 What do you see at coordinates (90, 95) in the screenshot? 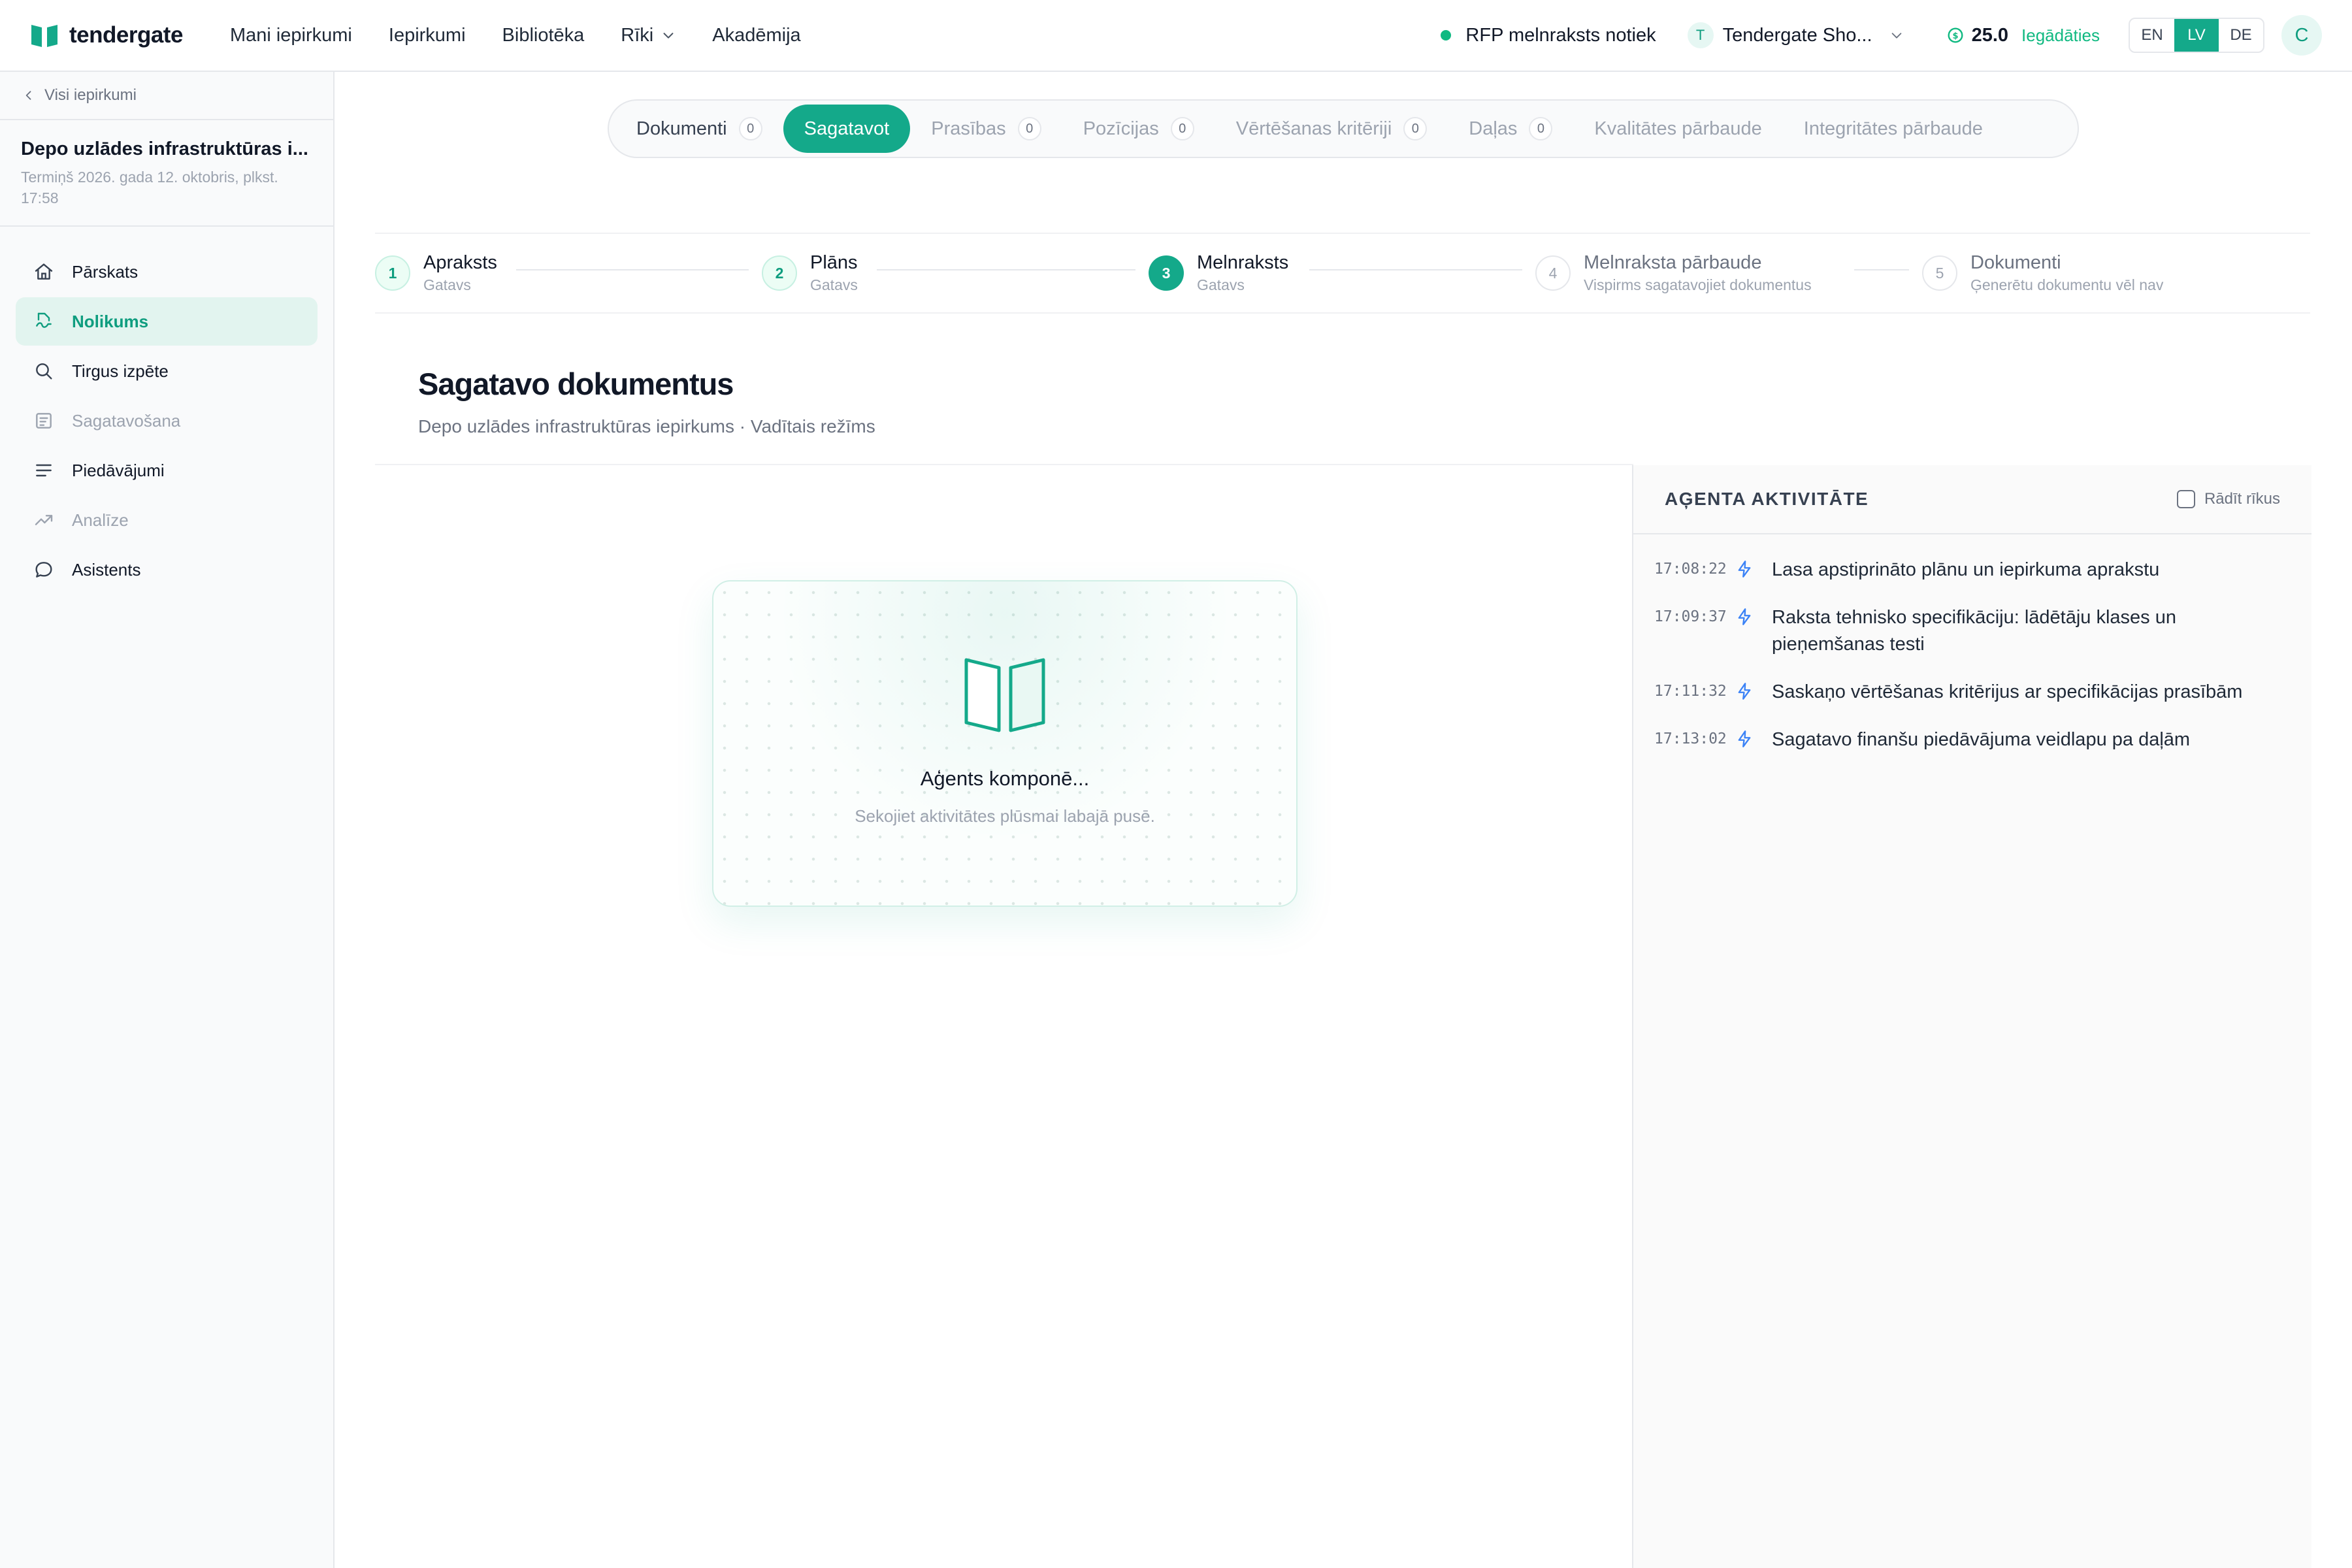
I see `back-label: Visi iepirkumi` at bounding box center [90, 95].